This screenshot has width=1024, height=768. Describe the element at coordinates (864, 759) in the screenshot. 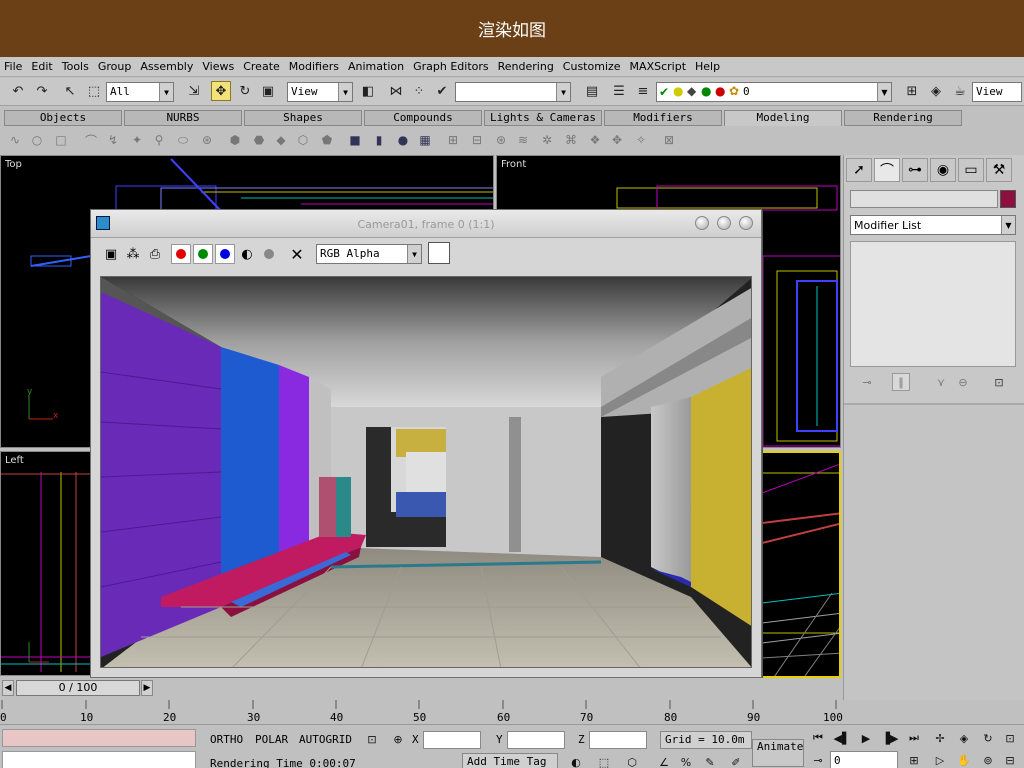

I see `current-frame-field: 0` at that location.